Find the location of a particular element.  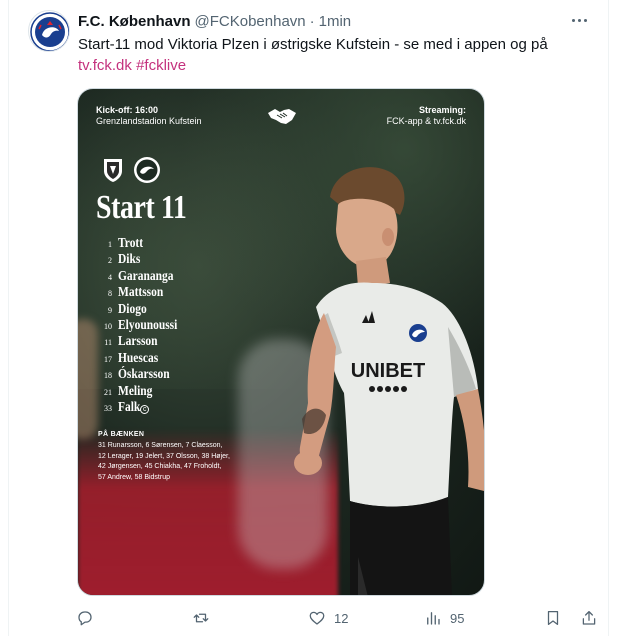

bookmark-icon is located at coordinates (553, 618).